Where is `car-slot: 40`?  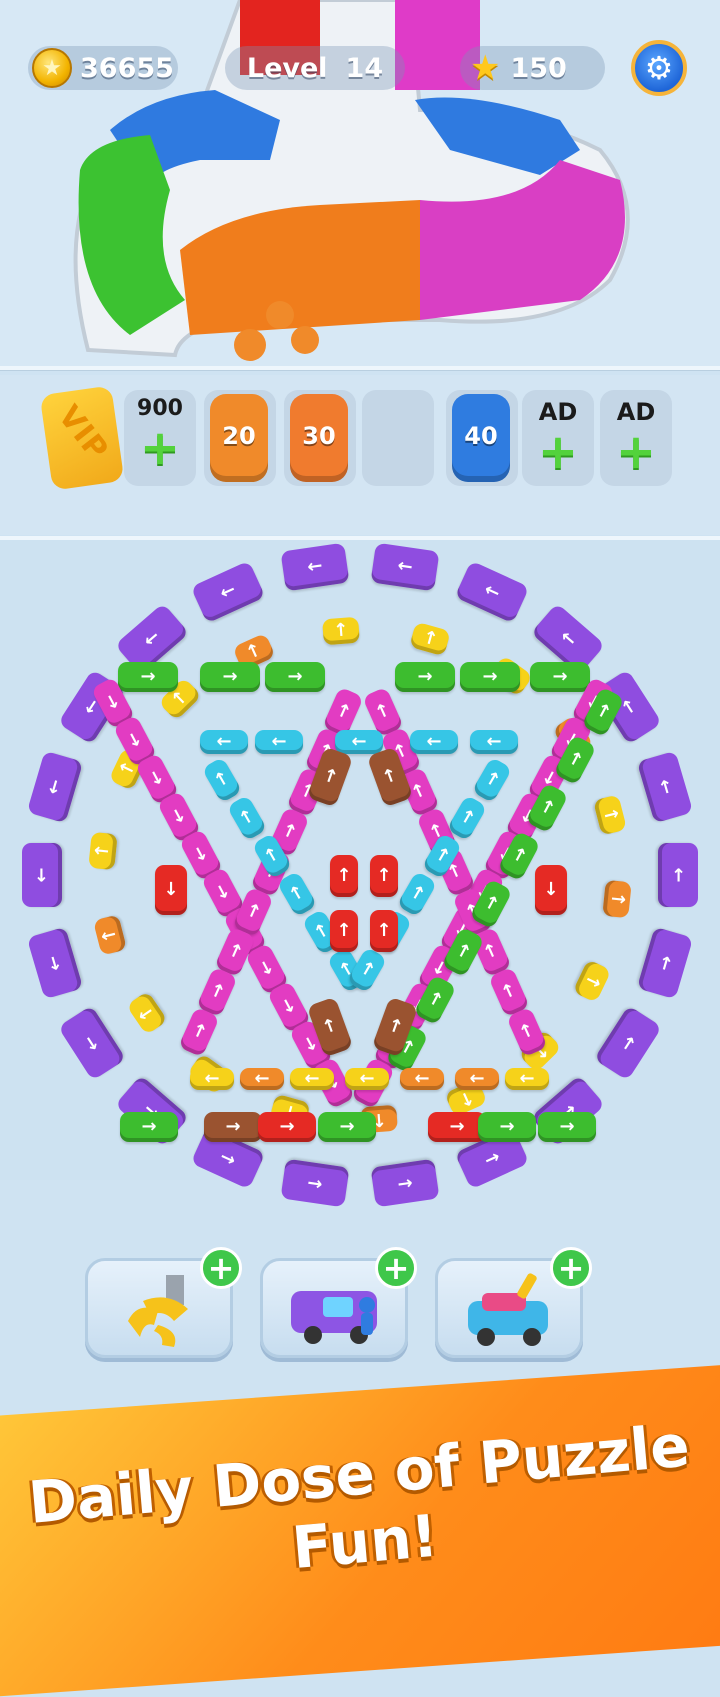 car-slot: 40 is located at coordinates (482, 438).